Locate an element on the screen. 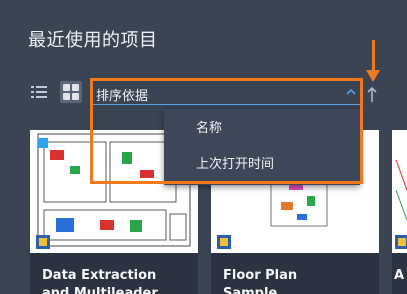 The height and width of the screenshot is (294, 407). sort-menu: 名称 上次打开时间 is located at coordinates (262, 147).